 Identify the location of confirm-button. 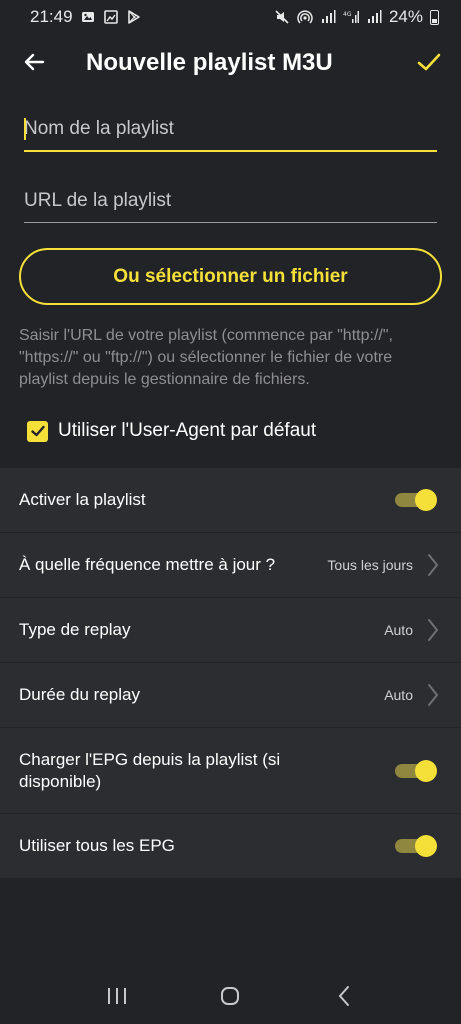
(429, 62).